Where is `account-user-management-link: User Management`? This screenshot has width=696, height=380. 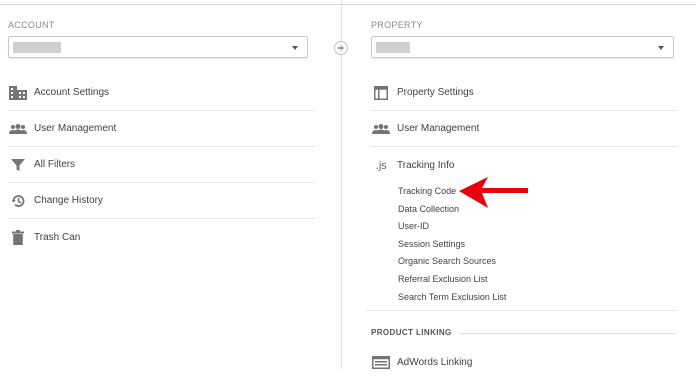 account-user-management-link: User Management is located at coordinates (161, 129).